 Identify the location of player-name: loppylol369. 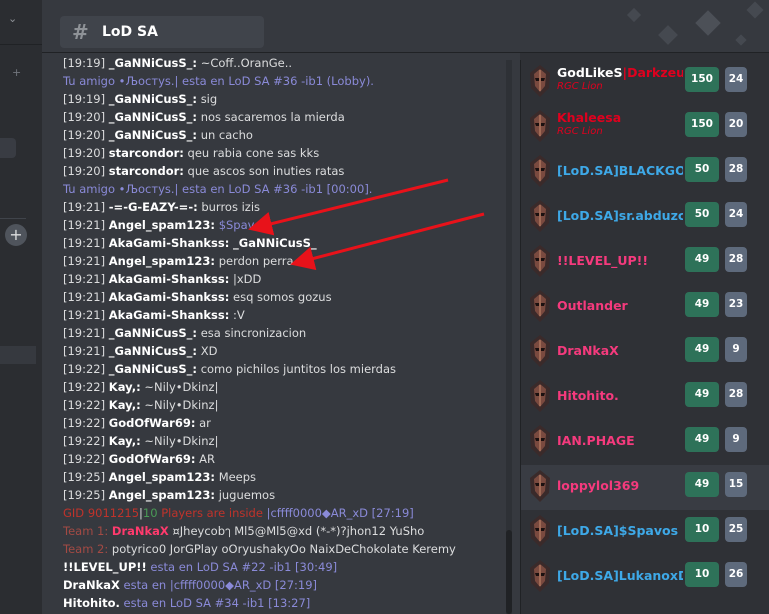
(598, 485).